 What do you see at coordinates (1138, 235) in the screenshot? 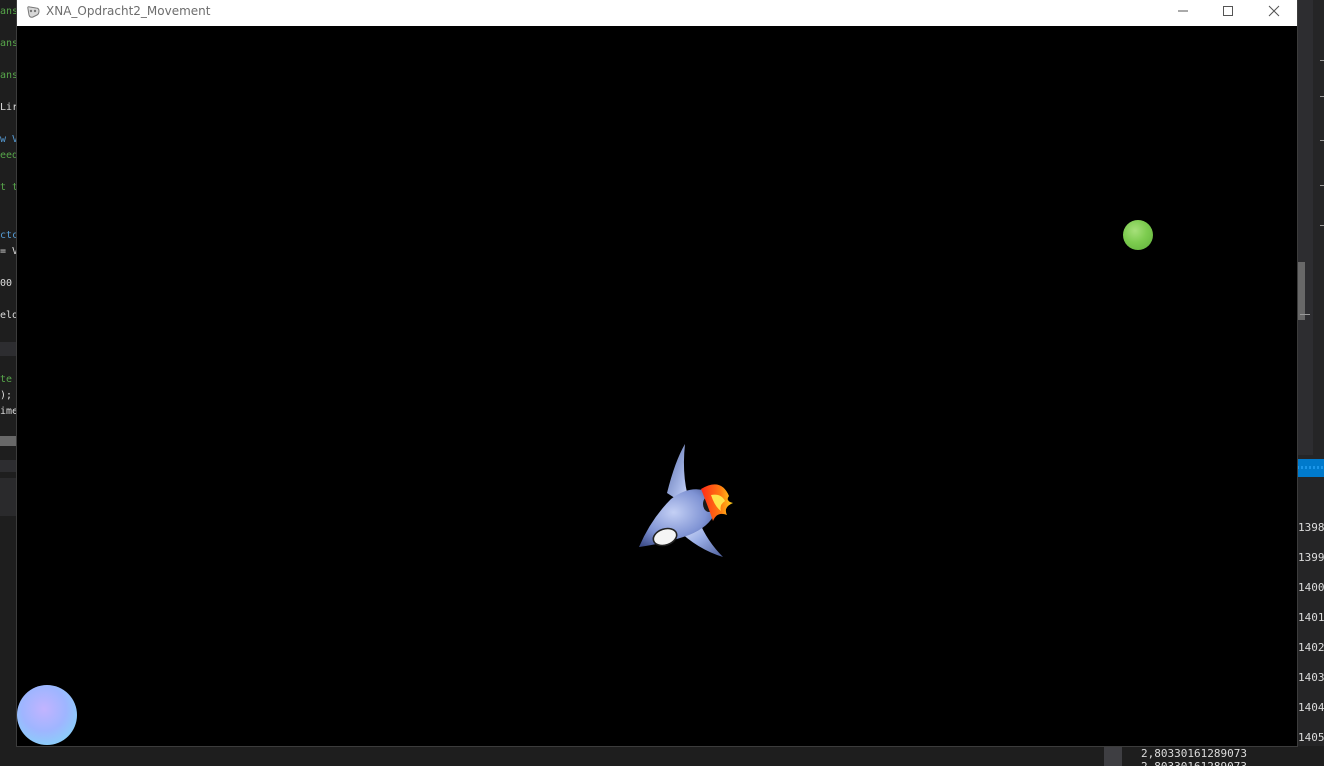
I see `green-ball-sprite` at bounding box center [1138, 235].